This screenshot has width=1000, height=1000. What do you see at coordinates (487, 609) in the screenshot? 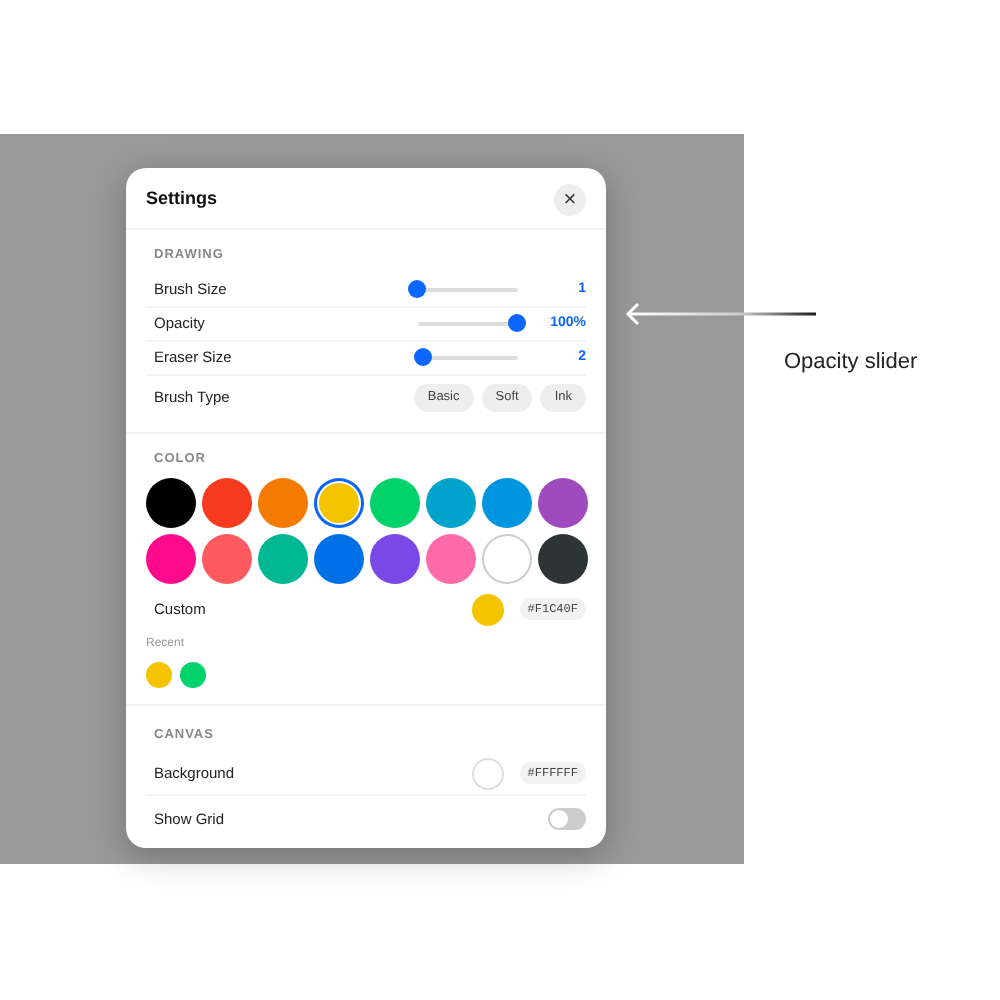
I see `custom-color-swatch` at bounding box center [487, 609].